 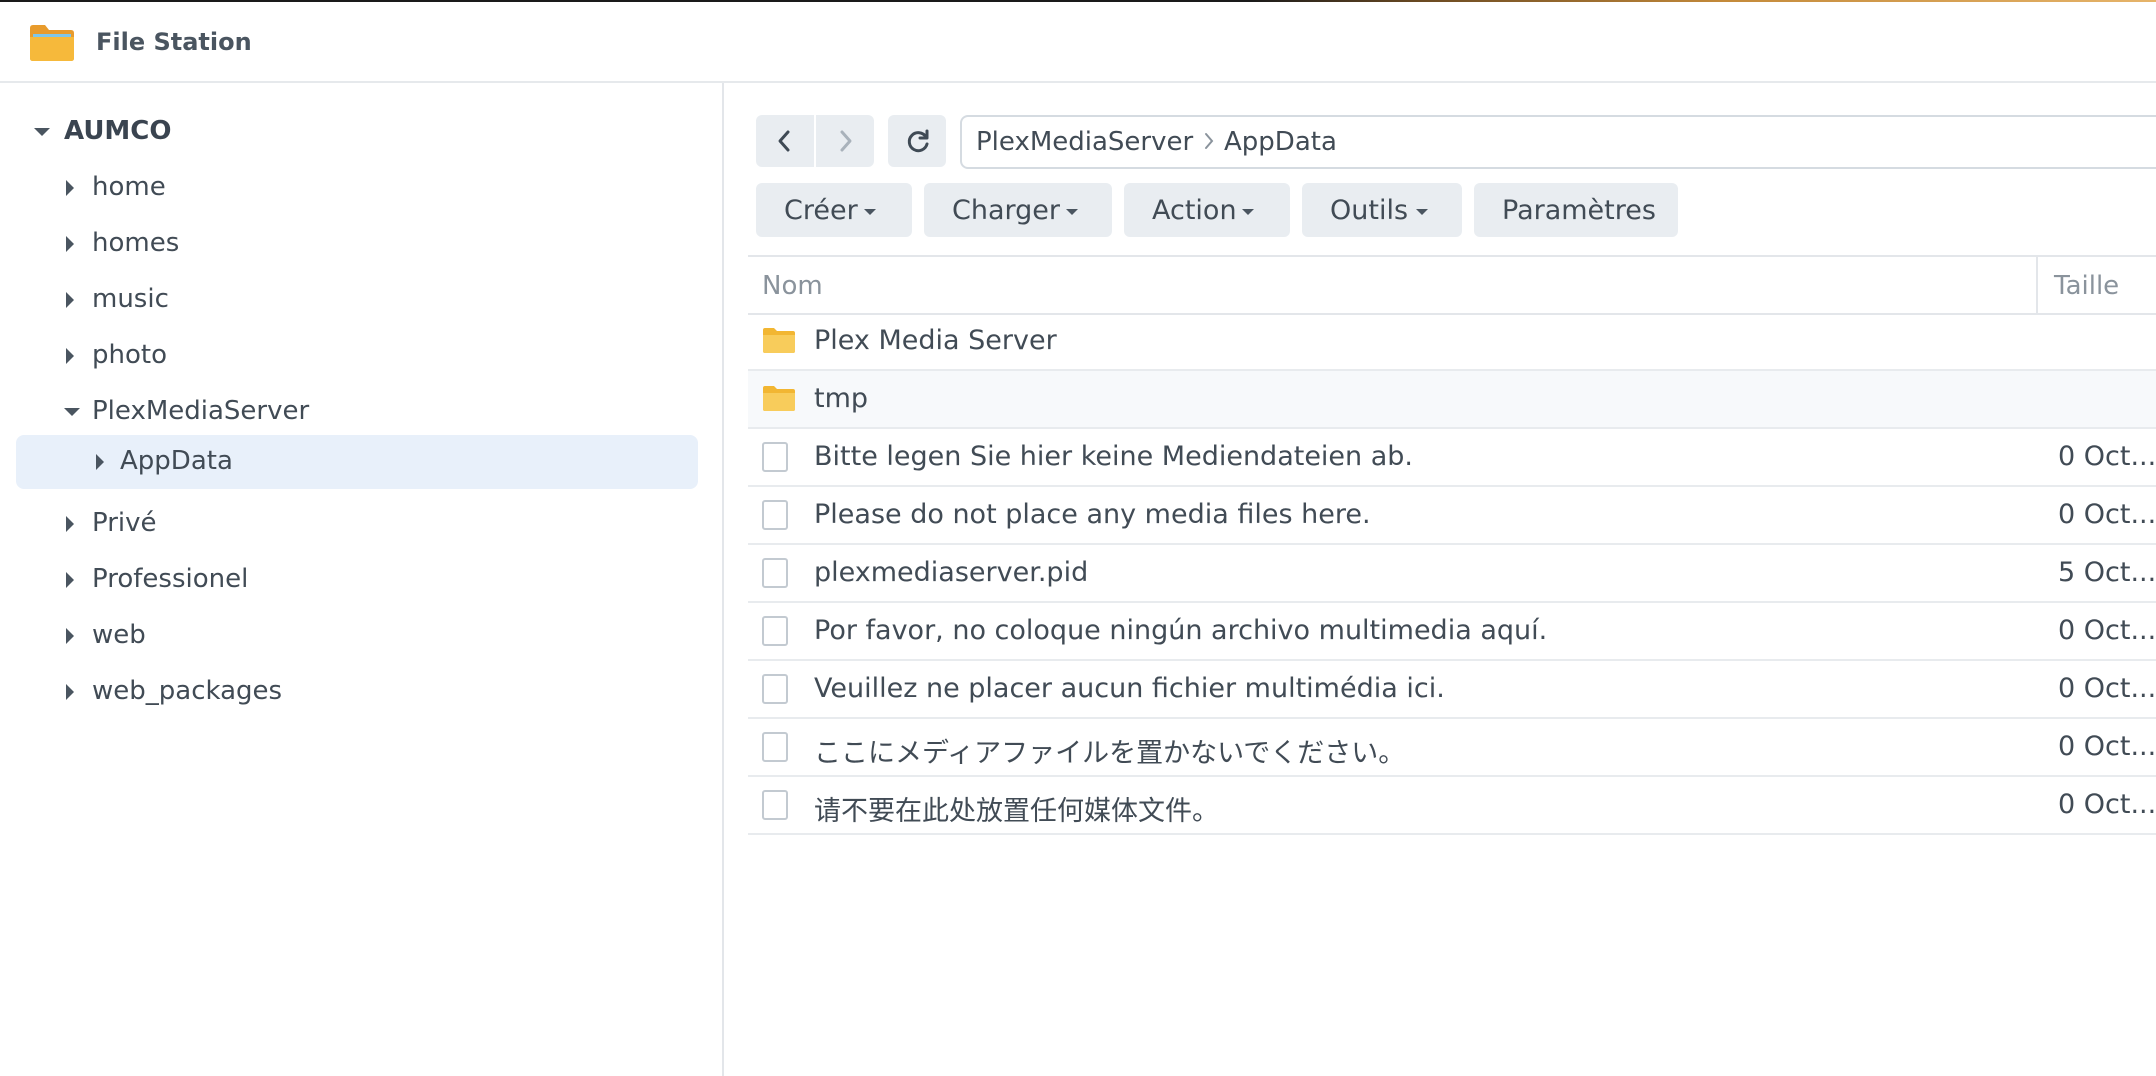 I want to click on title-bar: File Station, so click(x=1078, y=42).